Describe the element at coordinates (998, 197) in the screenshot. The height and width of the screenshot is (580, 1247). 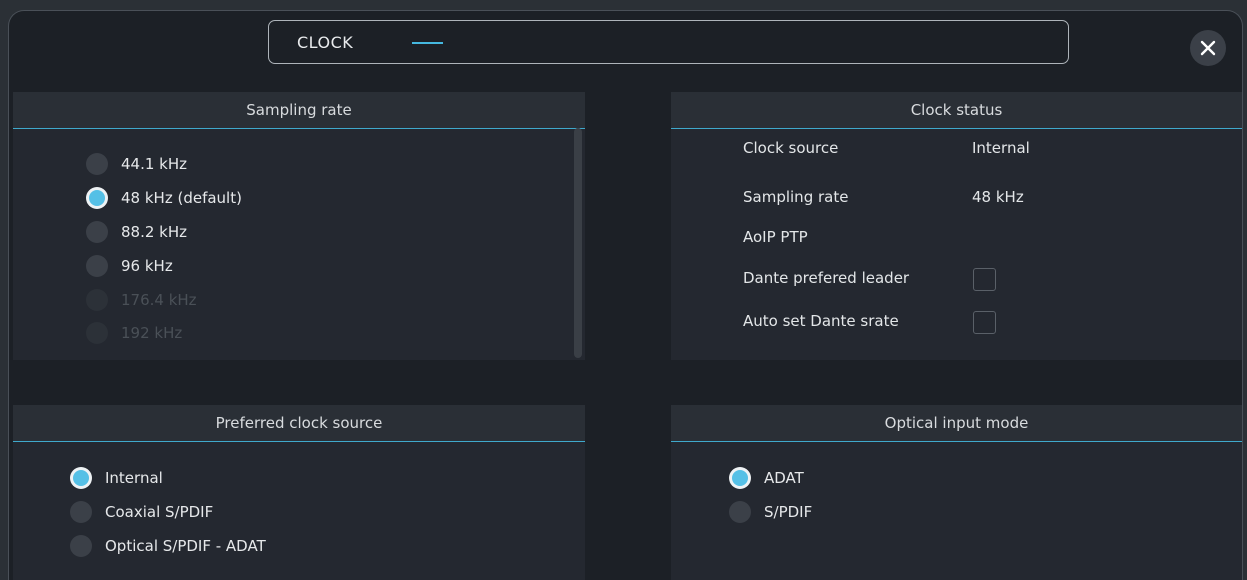
I see `sampling-rate-value: 48 kHz` at that location.